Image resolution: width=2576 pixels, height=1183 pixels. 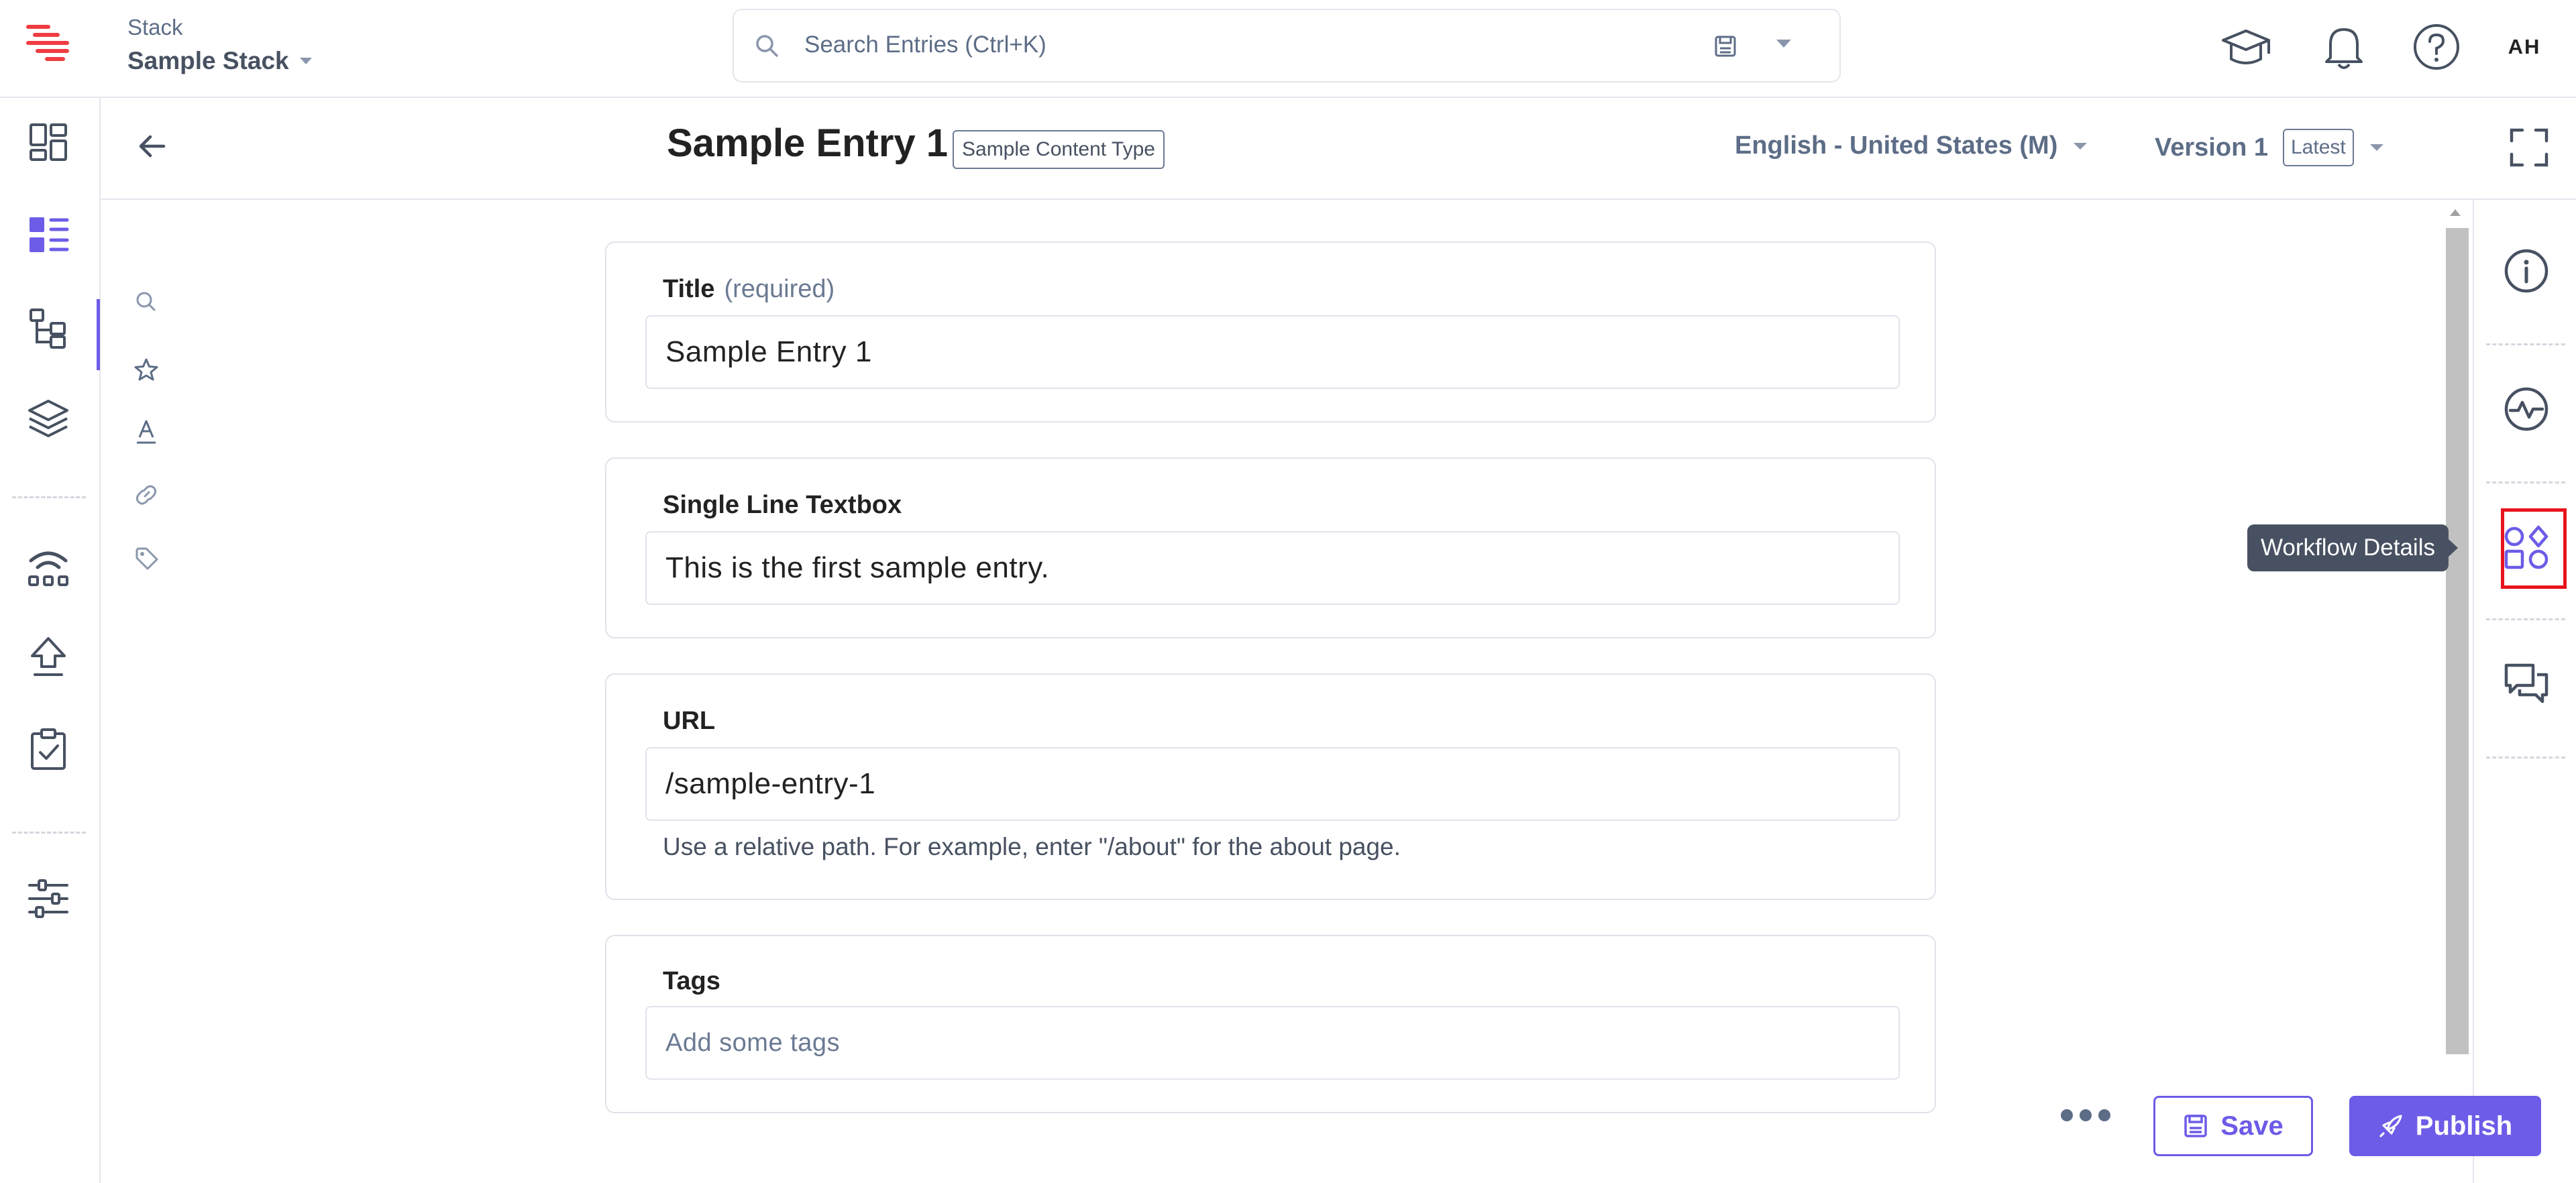 I want to click on content-type-badge: Sample Content Type, so click(x=1059, y=149).